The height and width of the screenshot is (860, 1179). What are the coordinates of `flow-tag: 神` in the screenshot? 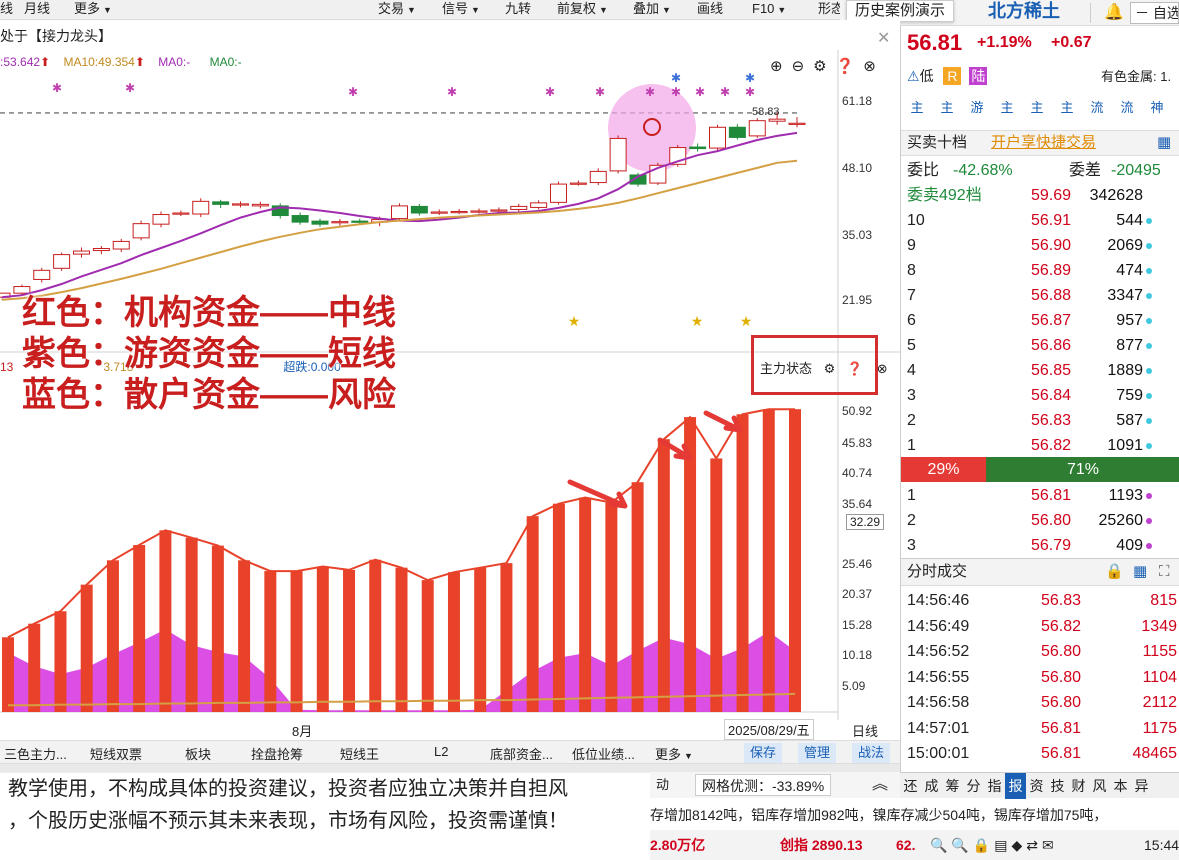 It's located at (1157, 108).